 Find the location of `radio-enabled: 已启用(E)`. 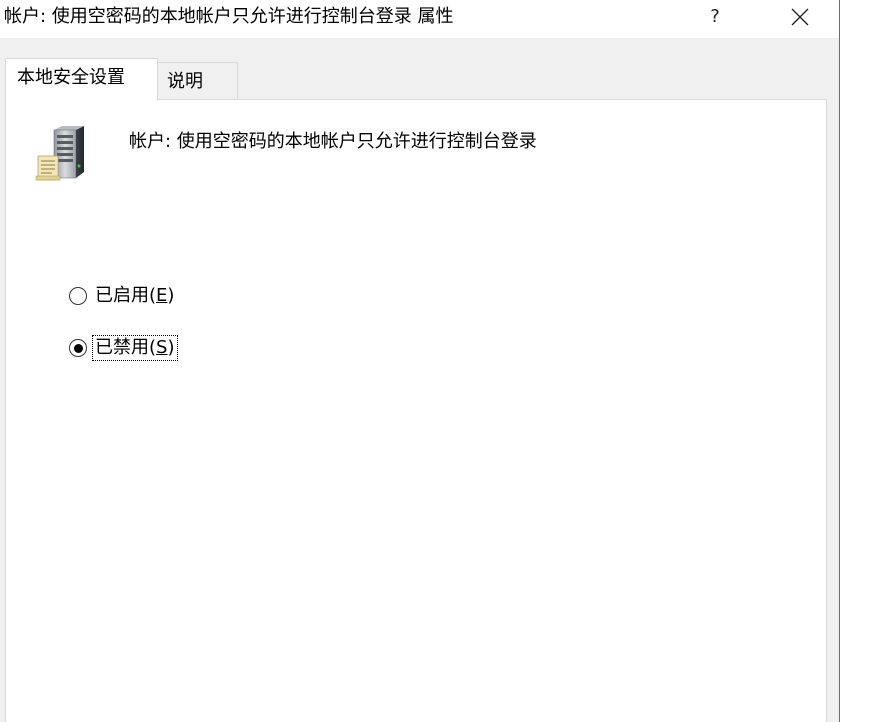

radio-enabled: 已启用(E) is located at coordinates (122, 296).